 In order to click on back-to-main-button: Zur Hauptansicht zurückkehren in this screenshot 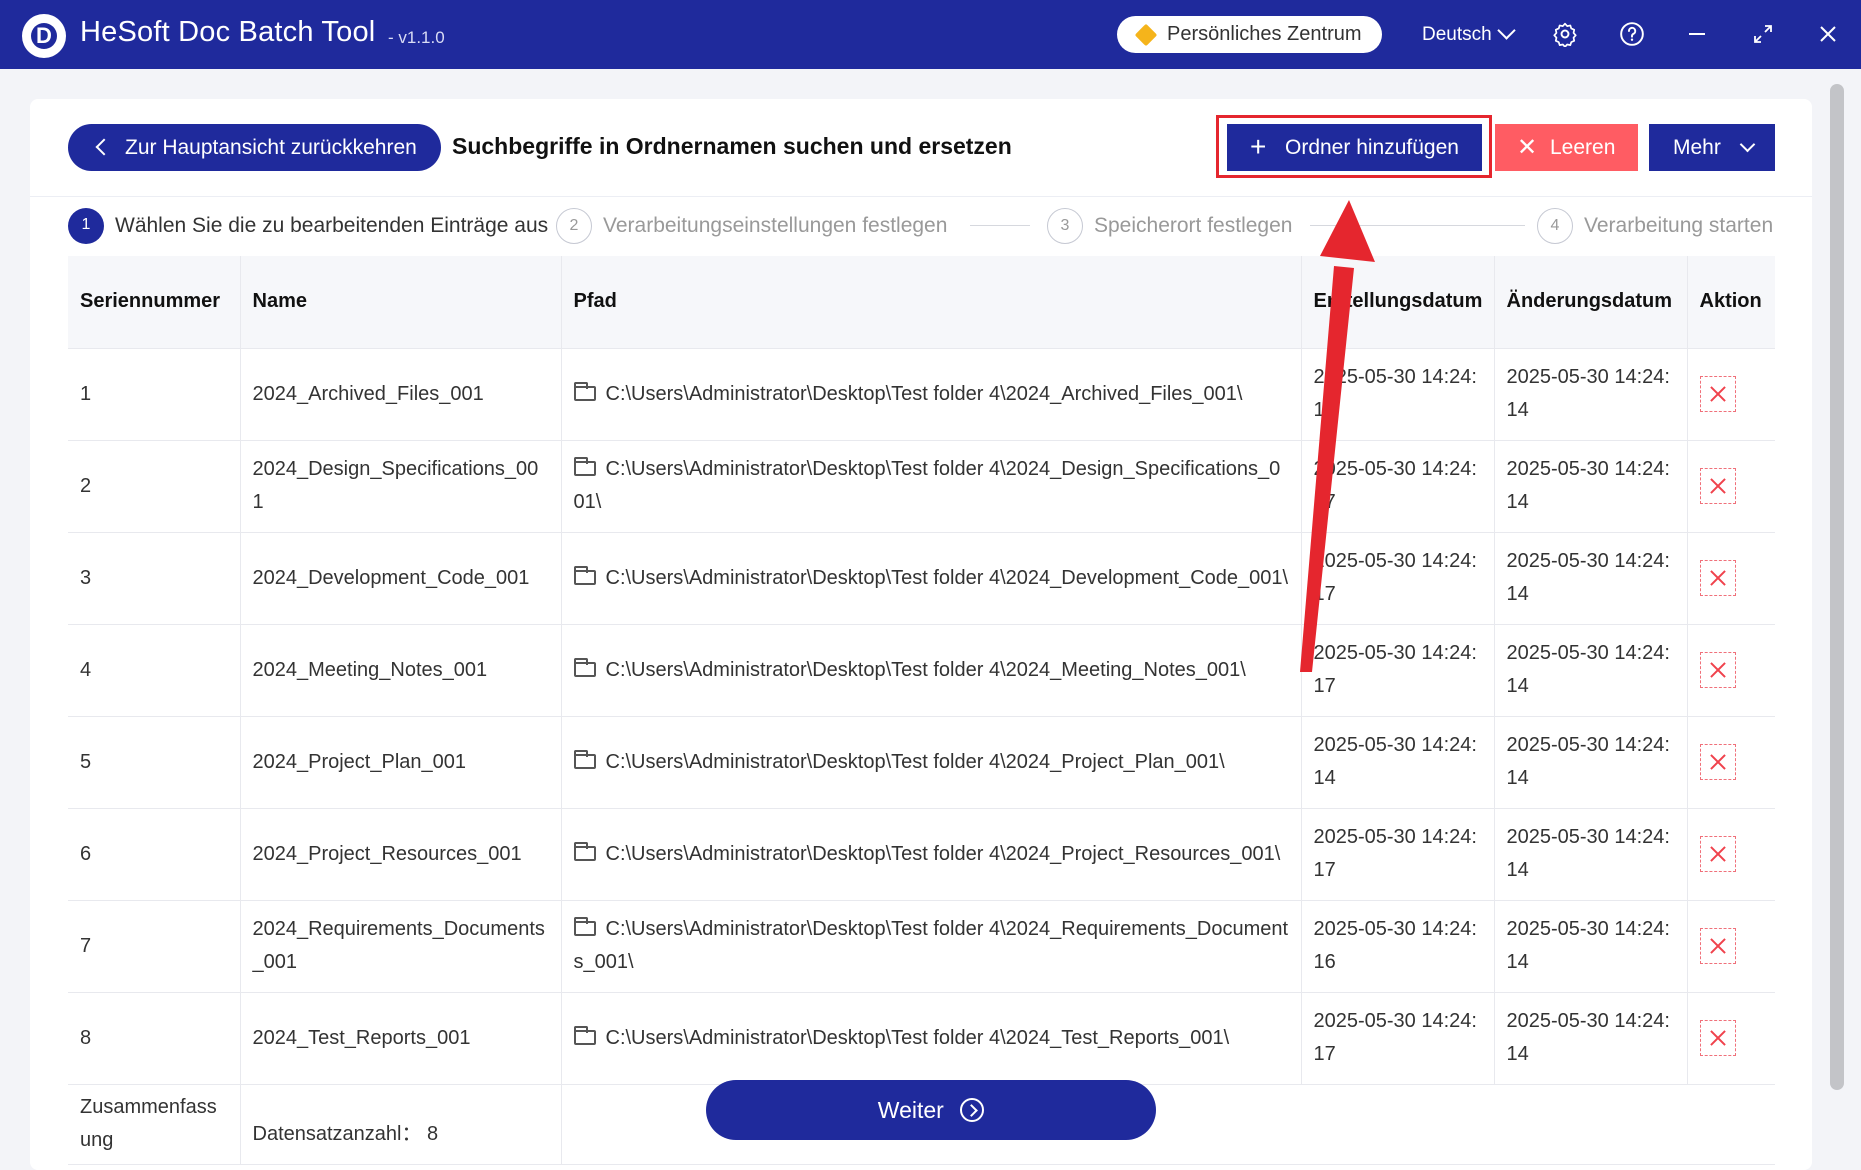, I will do `click(254, 147)`.